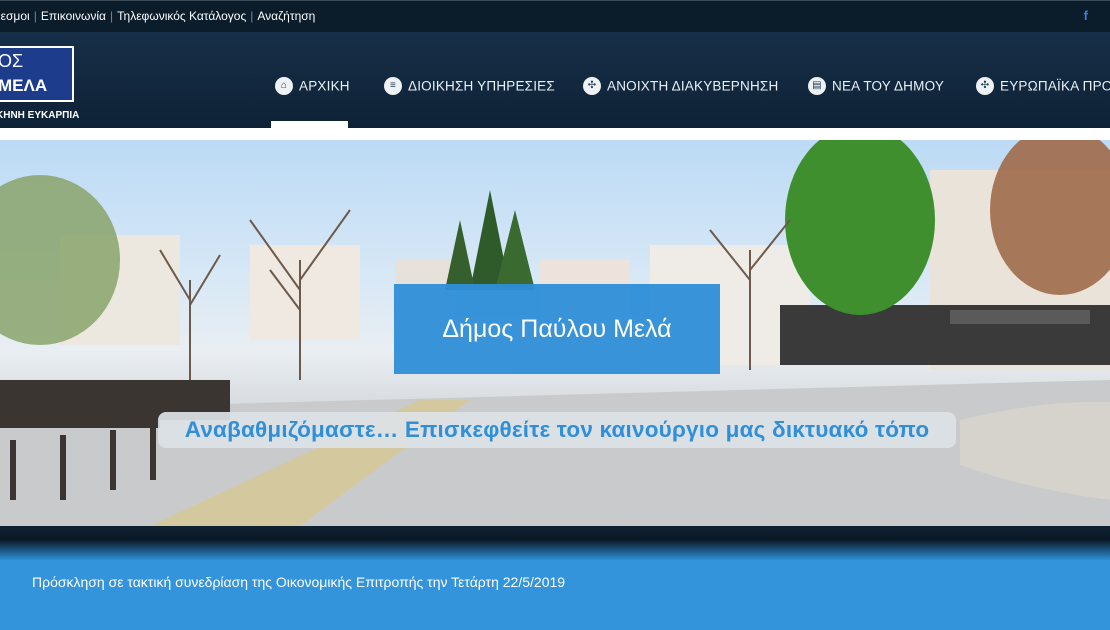 The height and width of the screenshot is (630, 1110). Describe the element at coordinates (1055, 86) in the screenshot. I see `nav-item-label: ΕΥΡΩΠΑΪΚΑ ΠΡΟΓ` at that location.